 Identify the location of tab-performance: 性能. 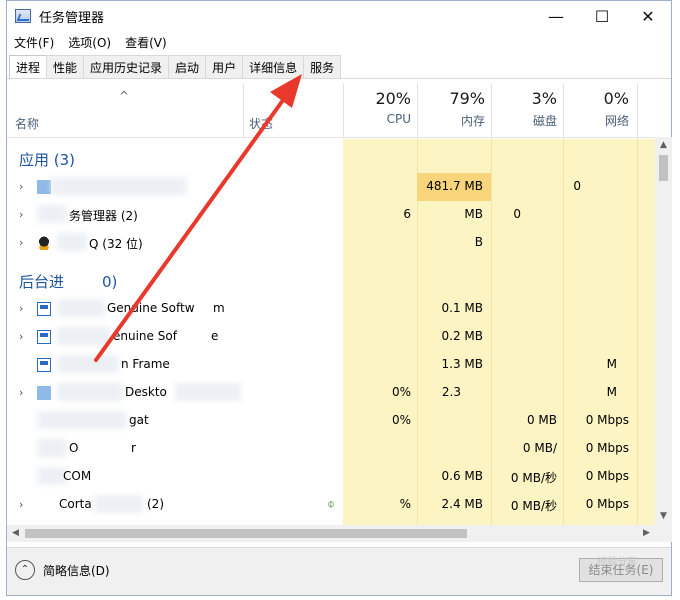
(65, 67).